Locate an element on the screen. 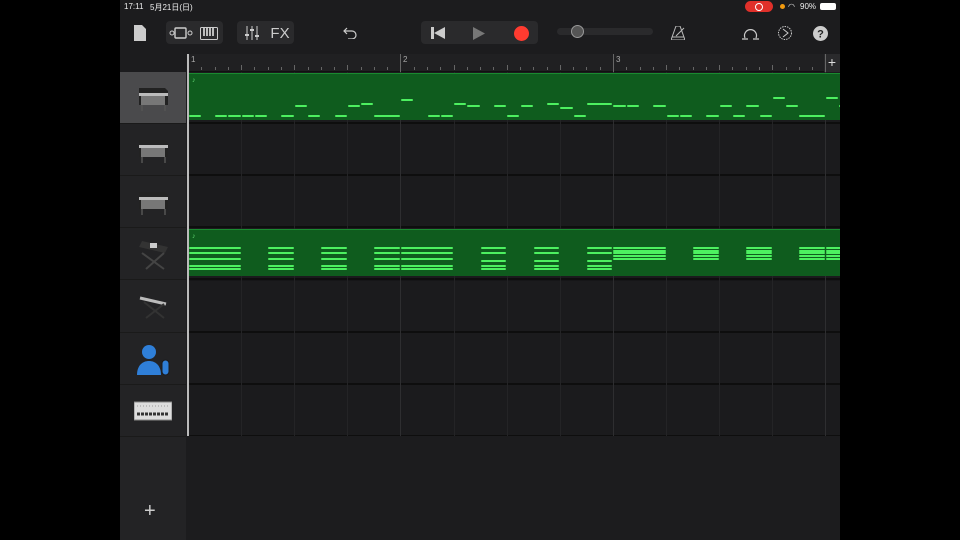  settings-button is located at coordinates (785, 33).